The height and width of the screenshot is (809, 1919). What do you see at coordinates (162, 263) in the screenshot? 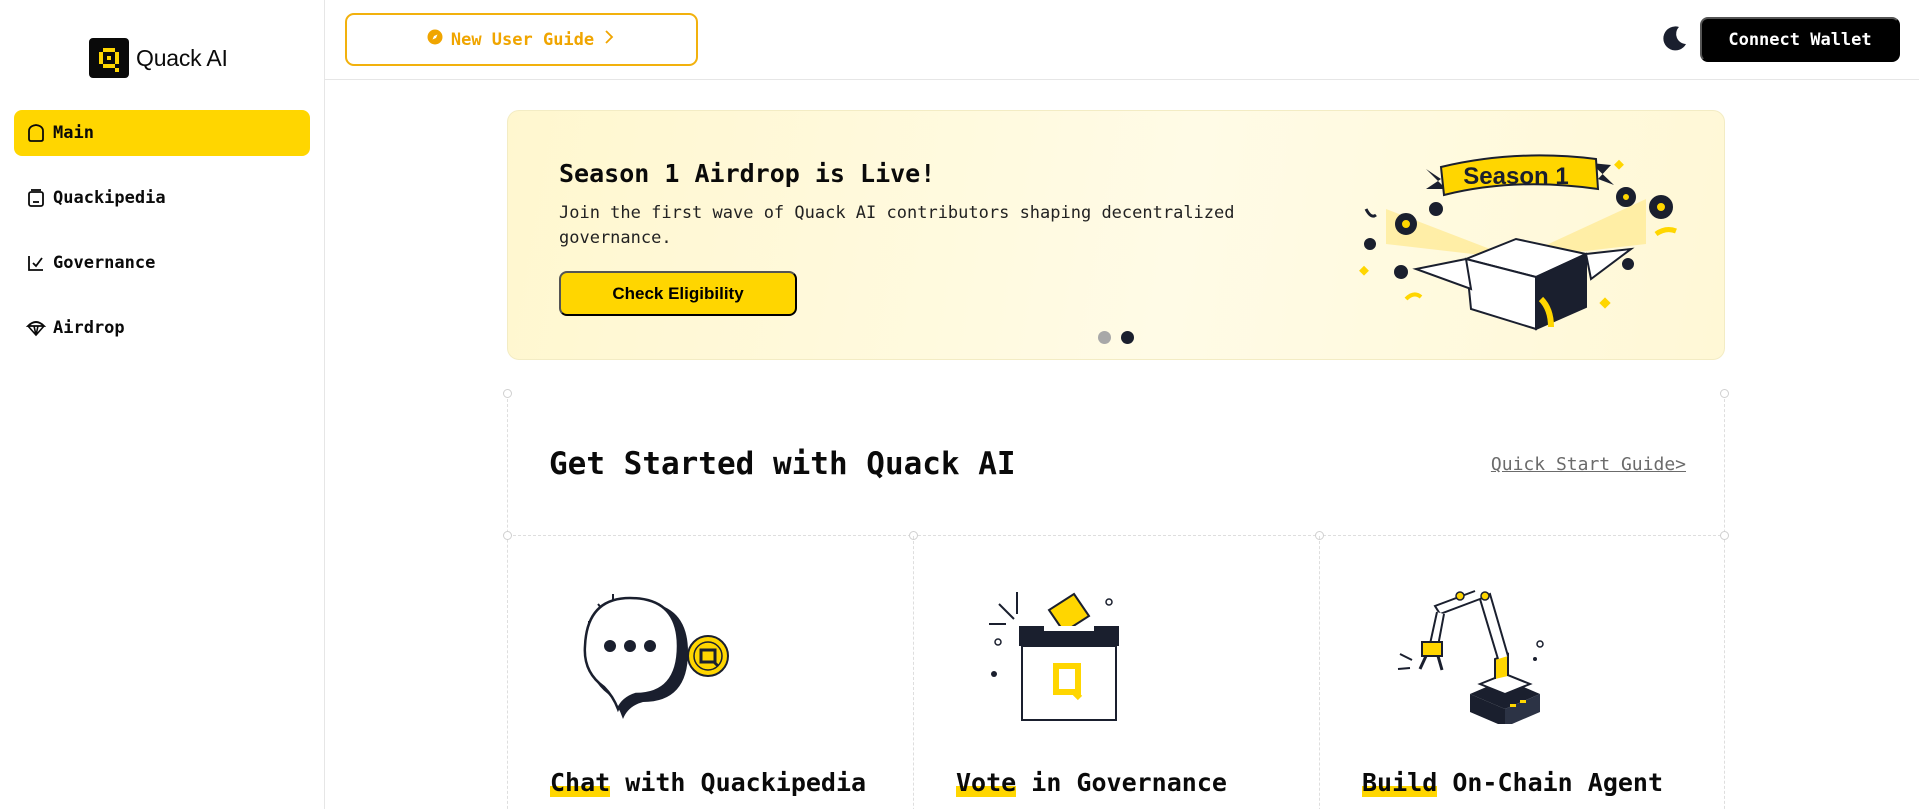
I see `sidebar-item-governance: Governance` at bounding box center [162, 263].